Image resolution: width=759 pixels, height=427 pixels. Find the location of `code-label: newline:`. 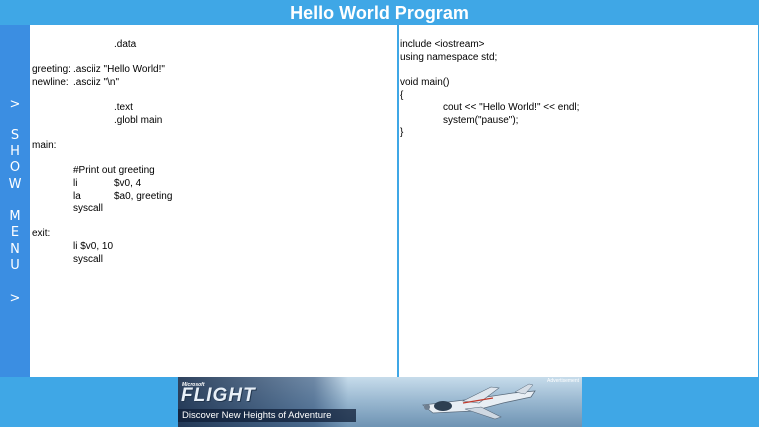

code-label: newline: is located at coordinates (50, 82).